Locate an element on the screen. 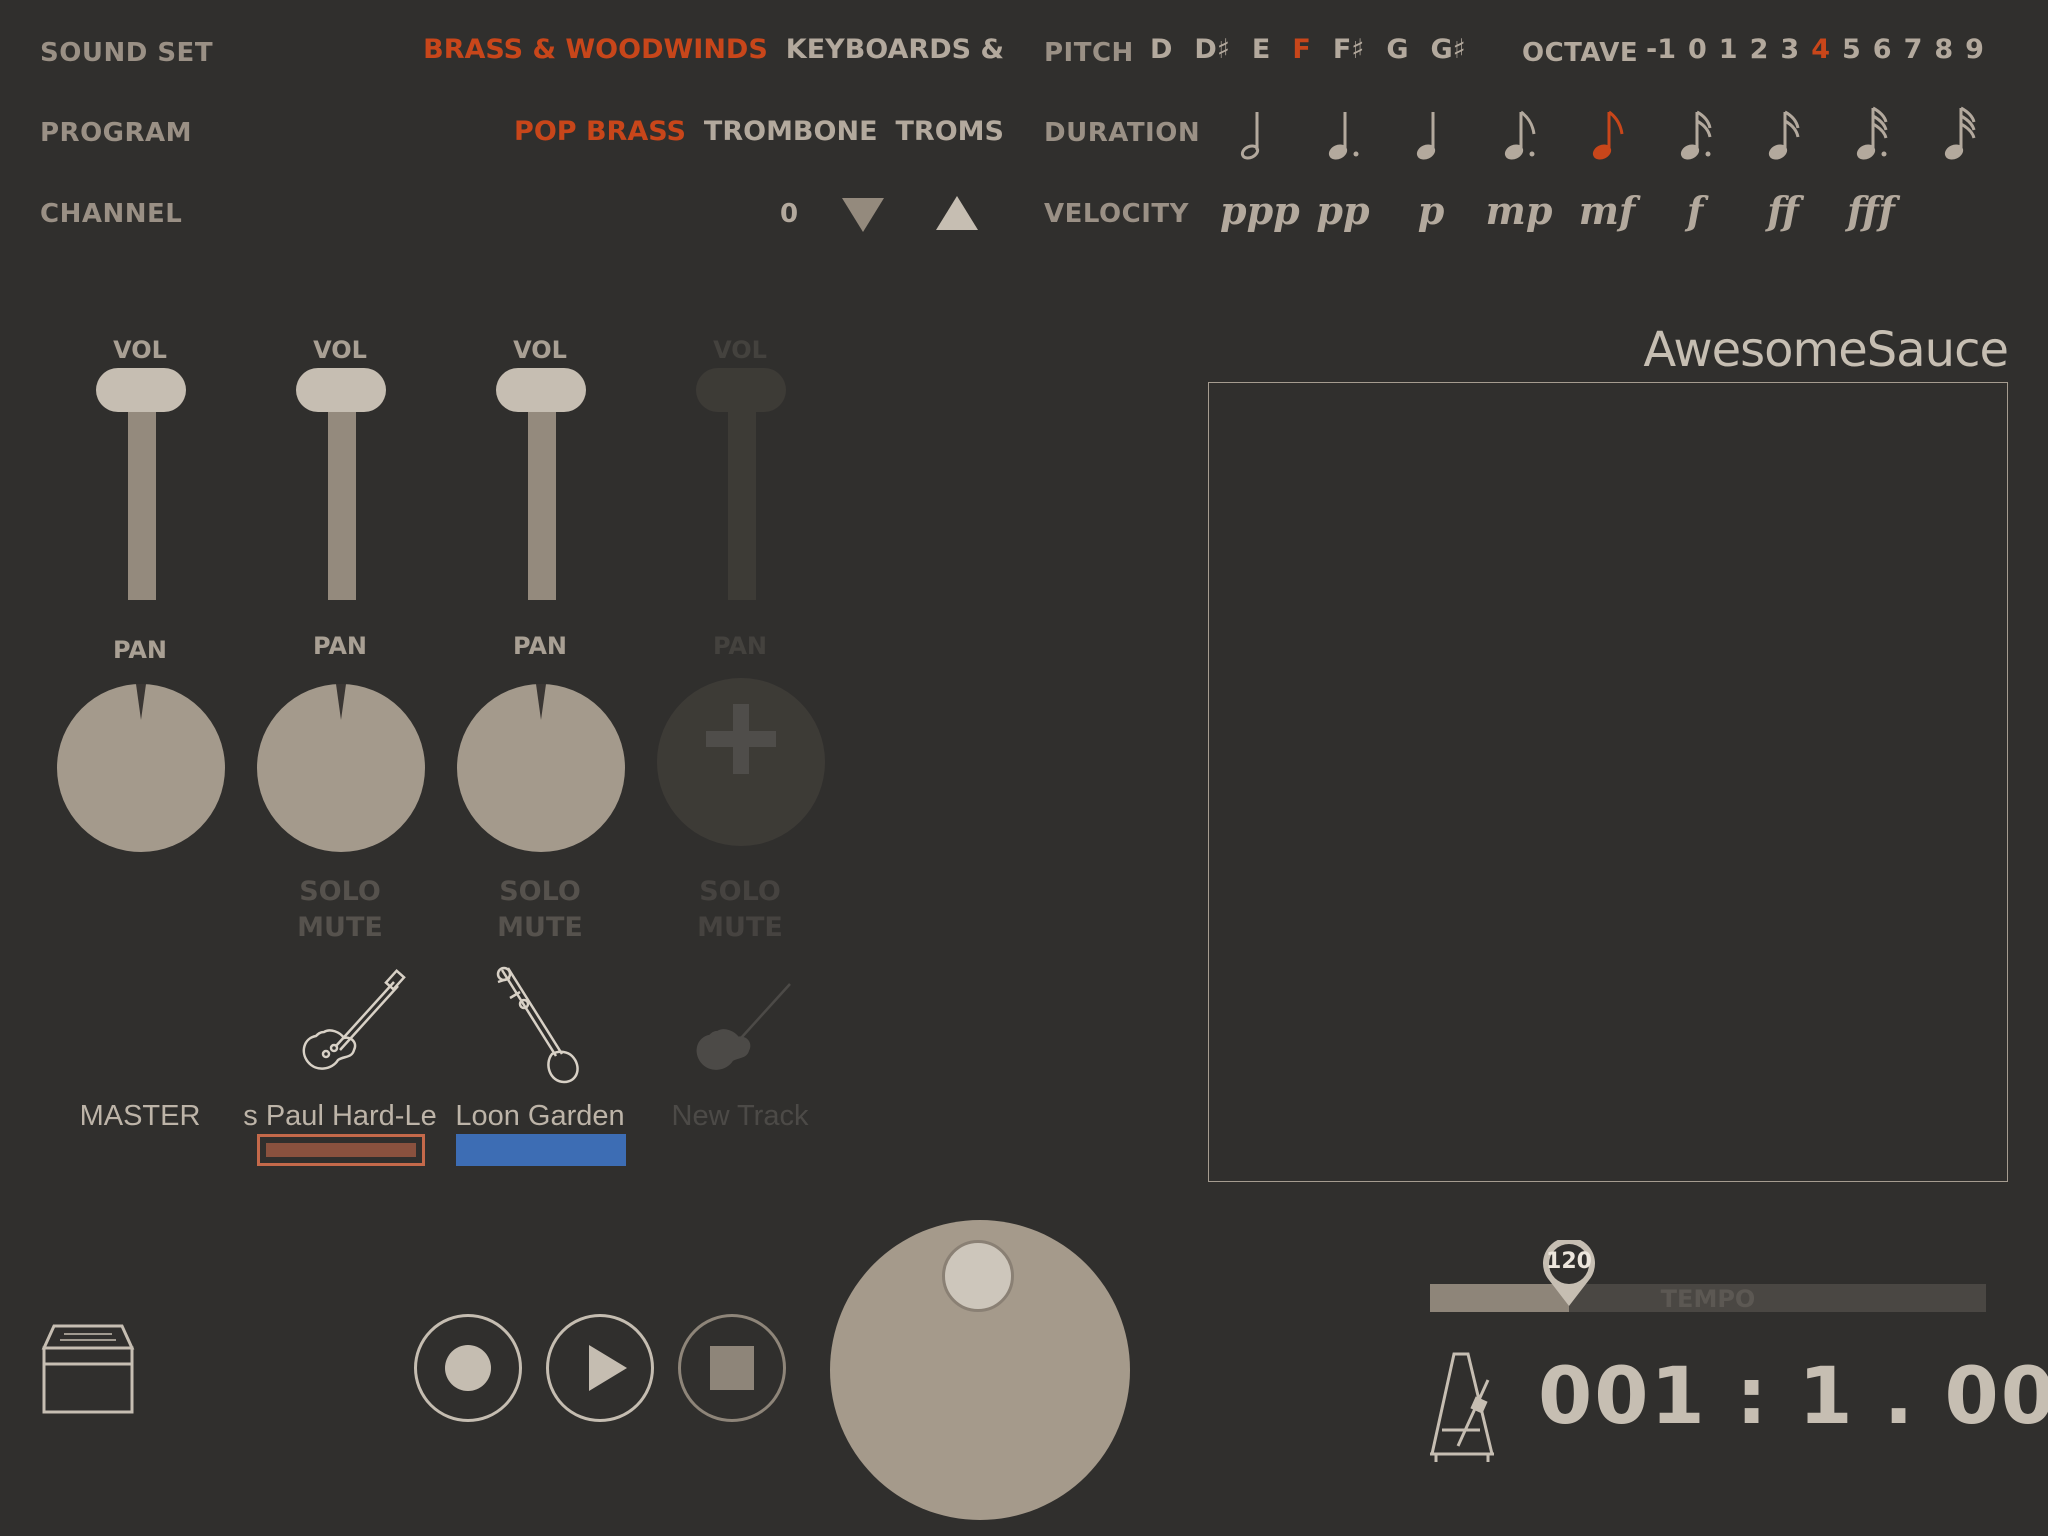 The image size is (2048, 1536). save-box-icon is located at coordinates (88, 1369).